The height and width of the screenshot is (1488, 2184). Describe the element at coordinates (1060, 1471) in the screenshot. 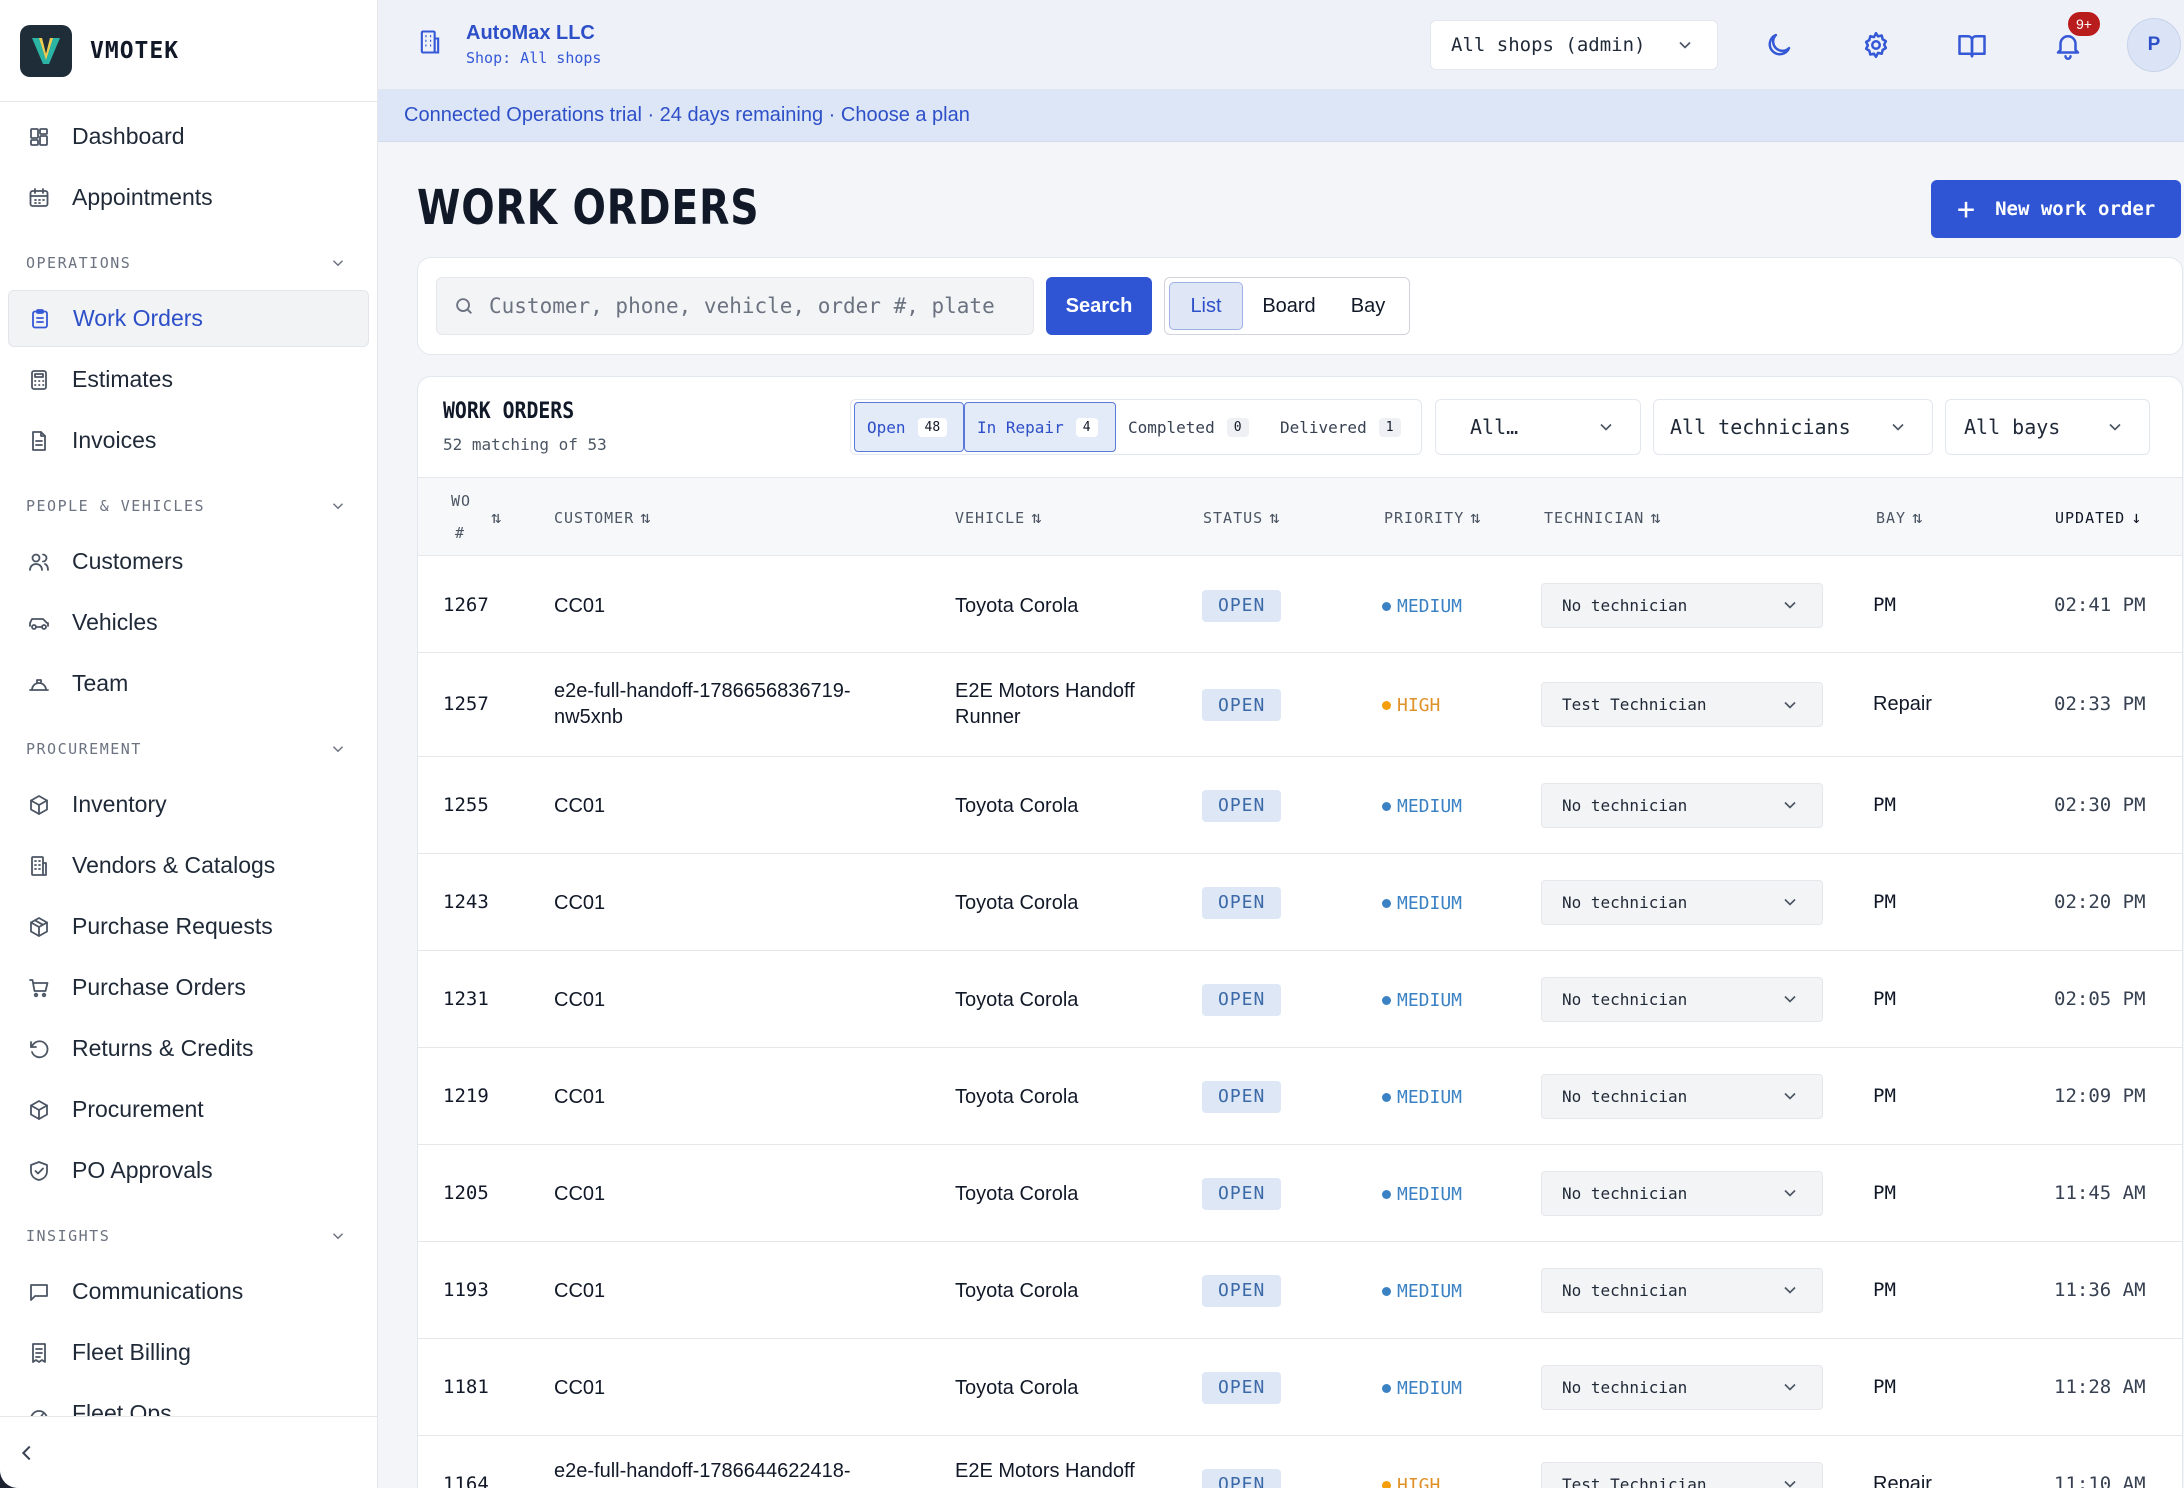

I see `vehicle-name: E2E Motors Handoff` at that location.